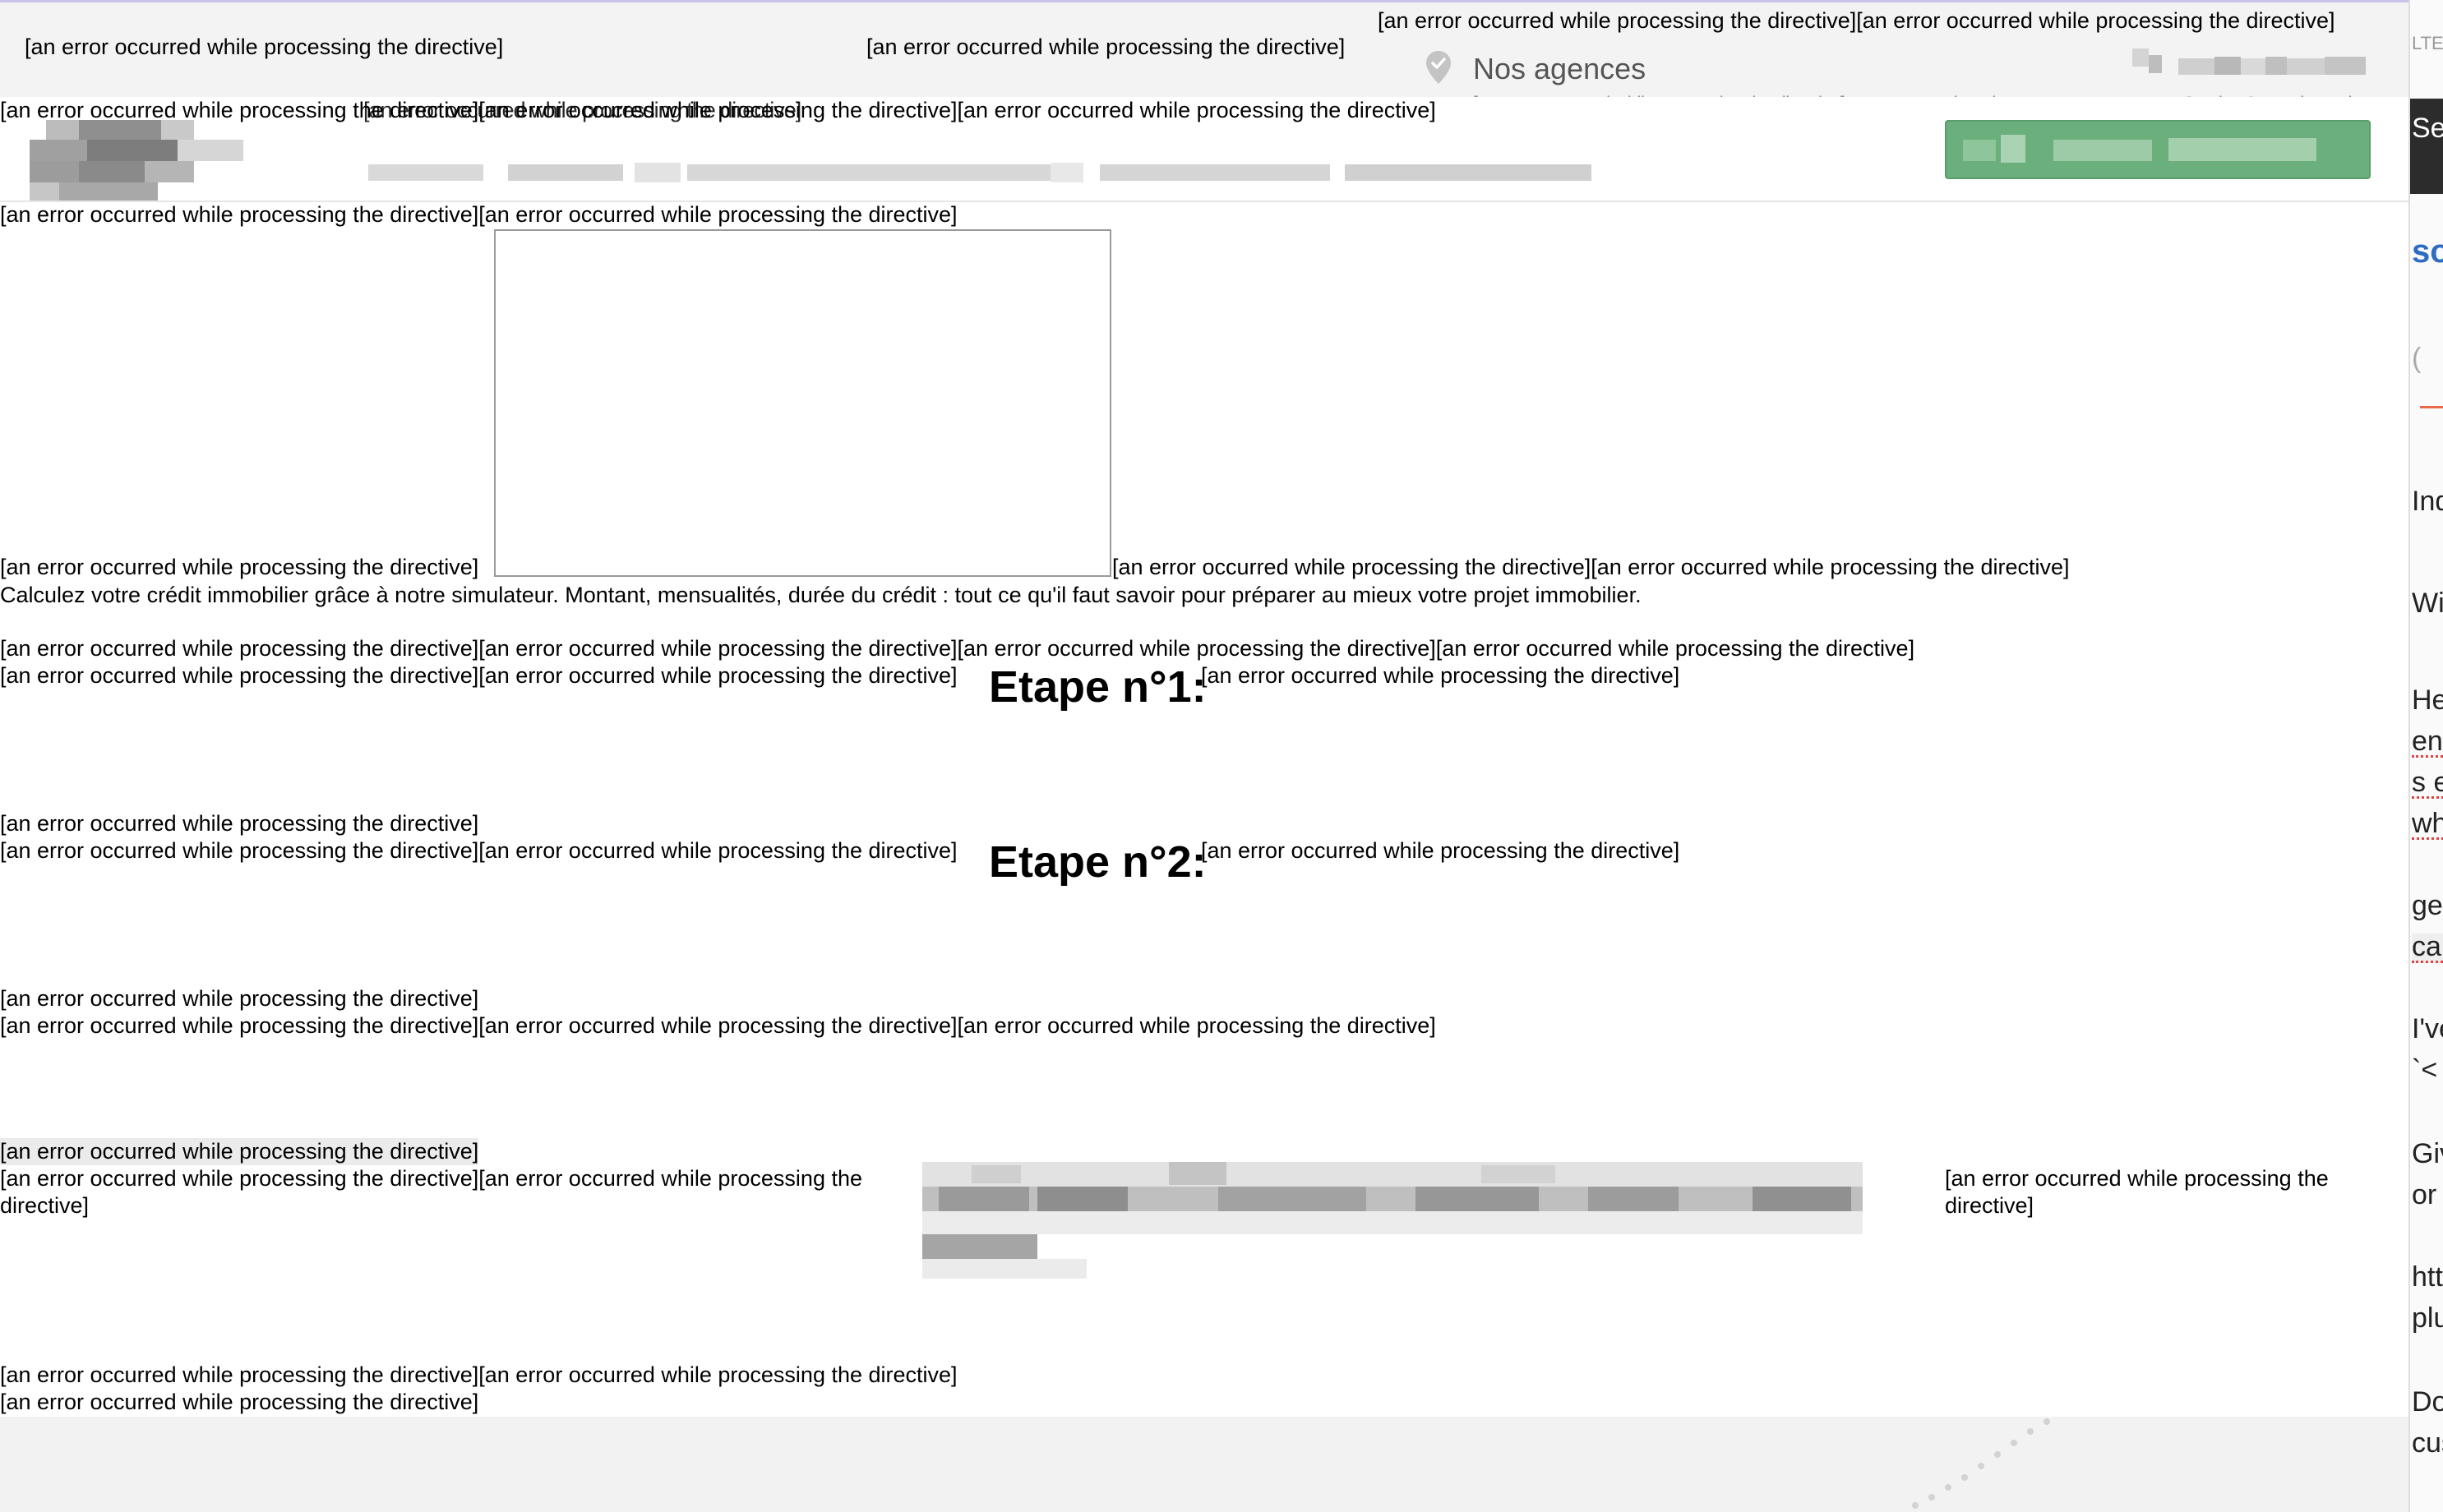 Image resolution: width=2443 pixels, height=1512 pixels. What do you see at coordinates (2427, 1277) in the screenshot?
I see `sidebar-fragment: http` at bounding box center [2427, 1277].